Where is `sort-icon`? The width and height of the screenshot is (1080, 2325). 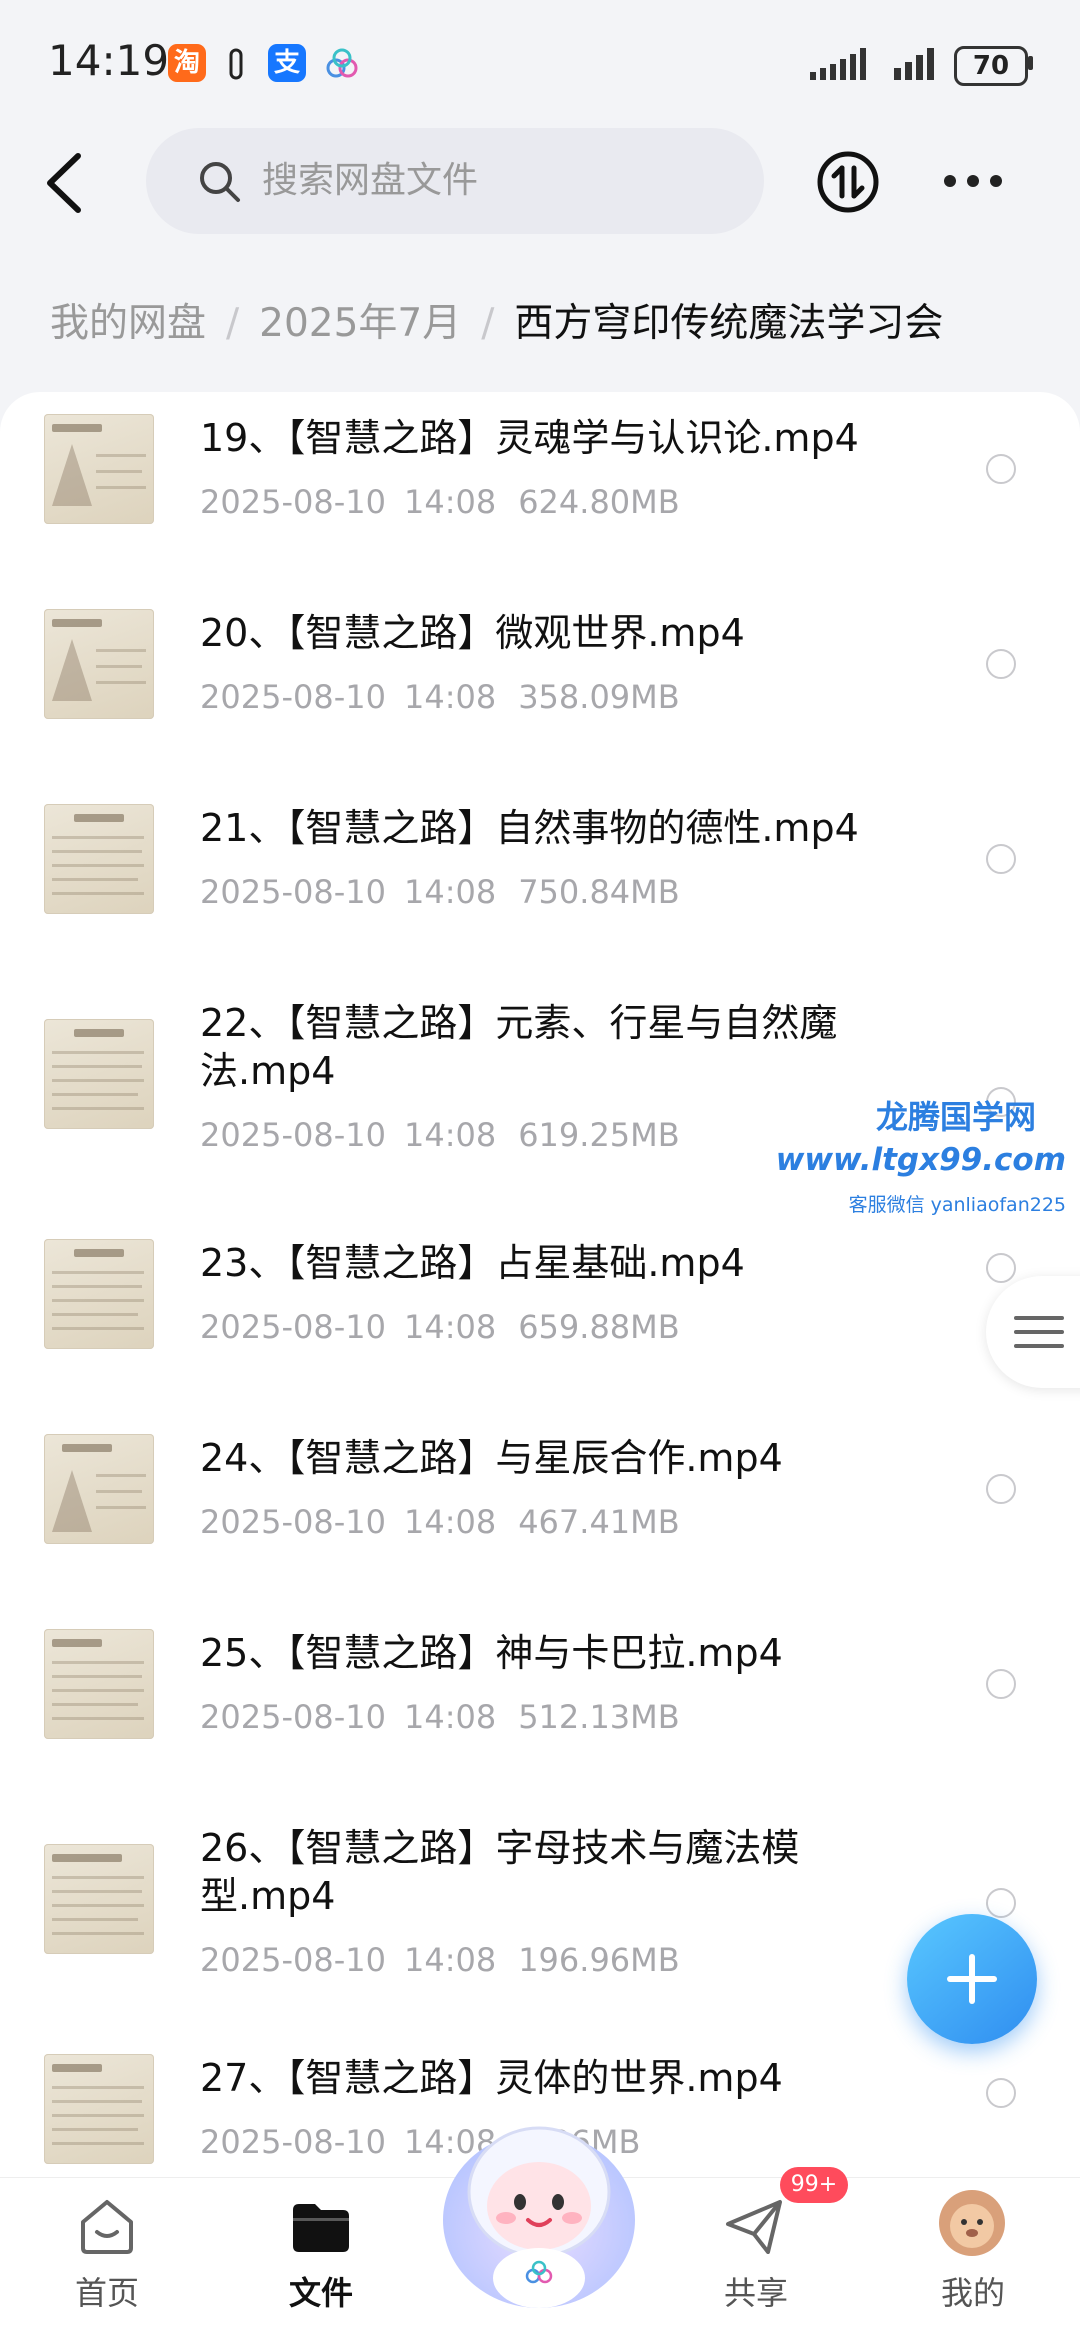 sort-icon is located at coordinates (848, 182).